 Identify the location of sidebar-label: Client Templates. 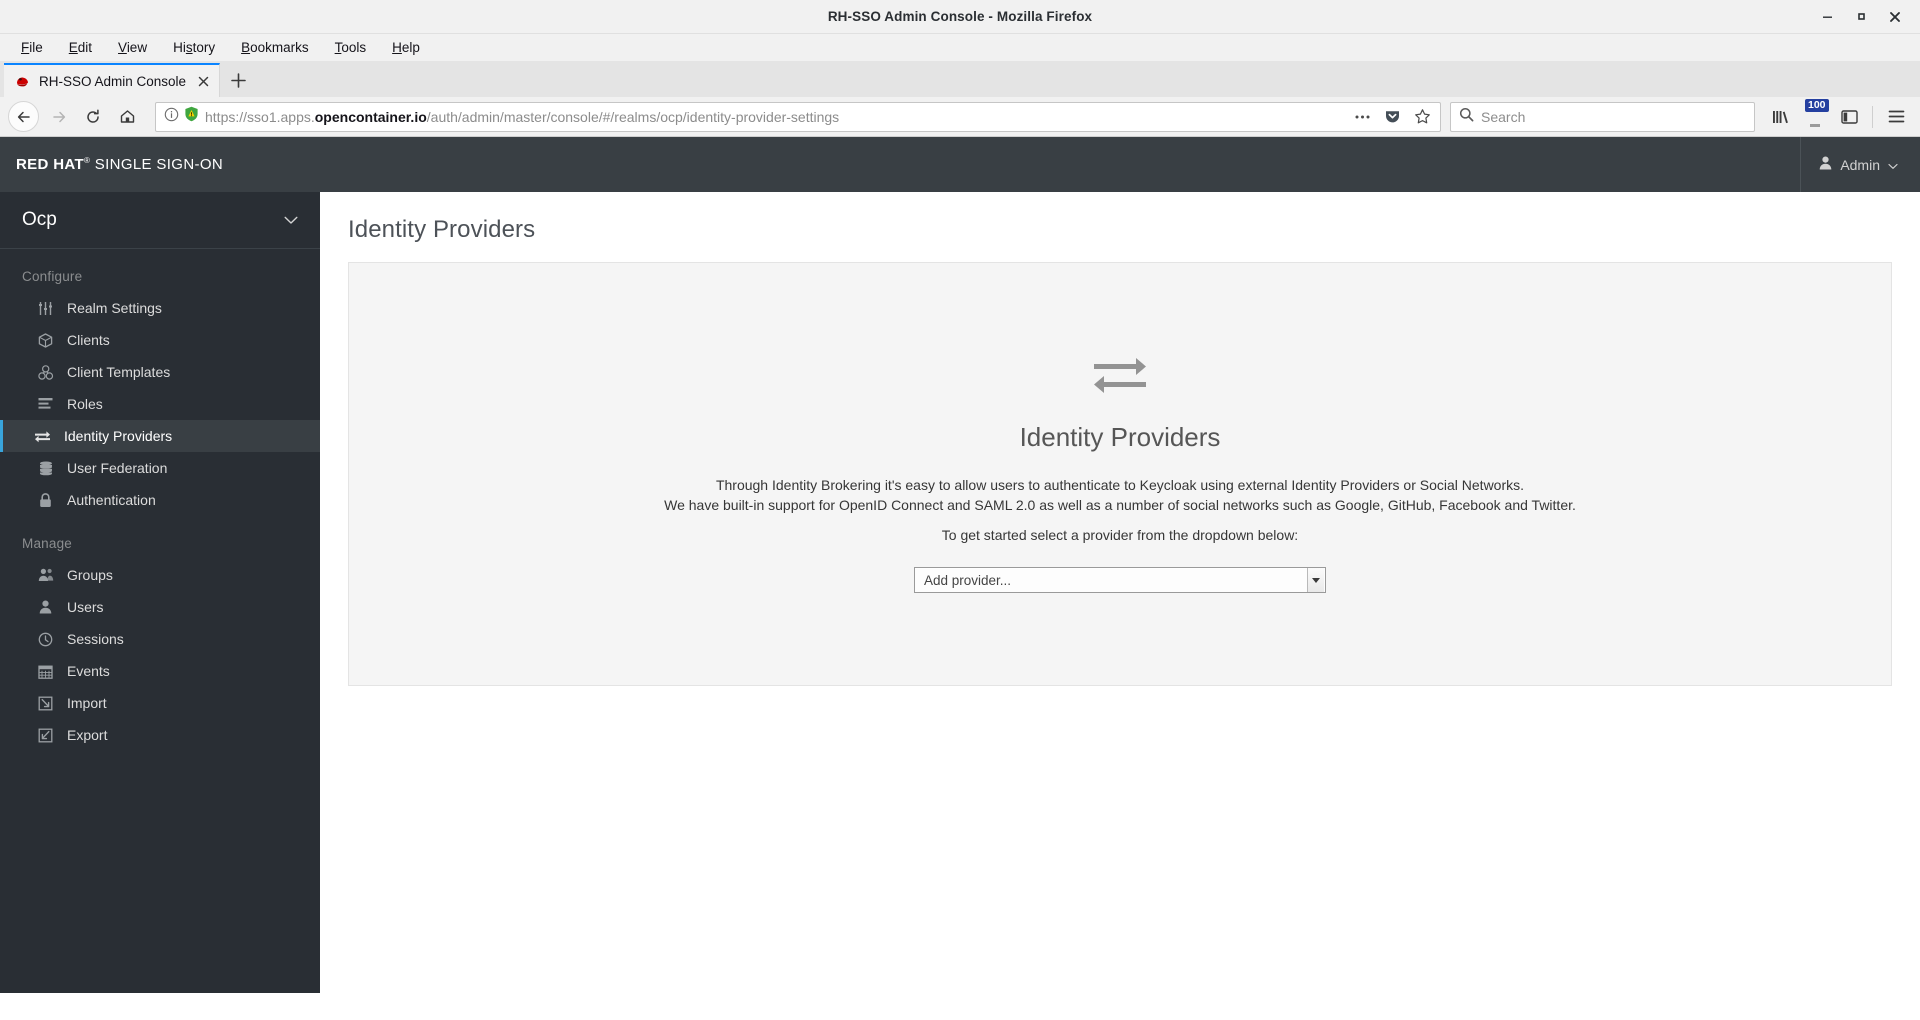
(119, 372).